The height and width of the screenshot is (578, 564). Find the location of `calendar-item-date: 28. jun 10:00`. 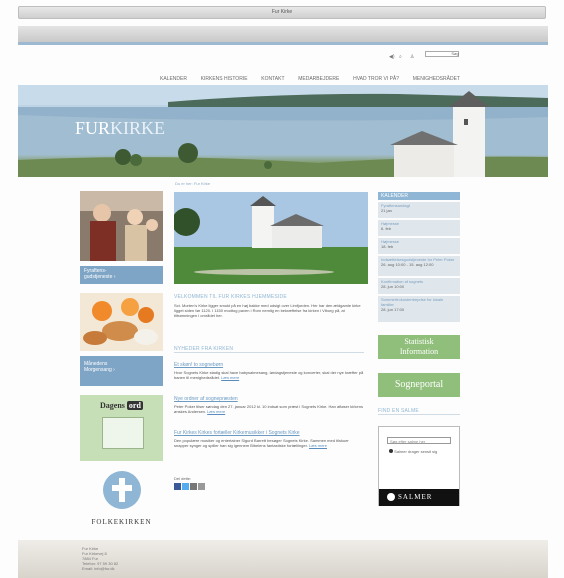

calendar-item-date: 28. jun 10:00 is located at coordinates (393, 286).